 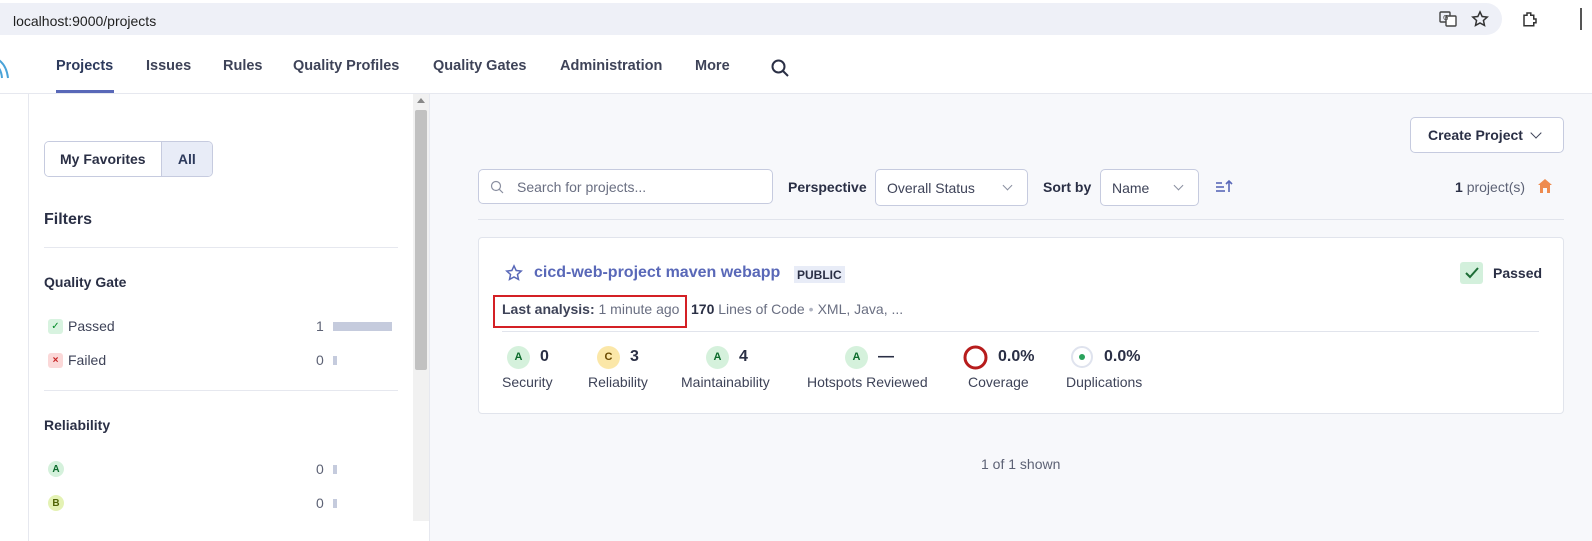 I want to click on translate-icon: G, so click(x=1448, y=19).